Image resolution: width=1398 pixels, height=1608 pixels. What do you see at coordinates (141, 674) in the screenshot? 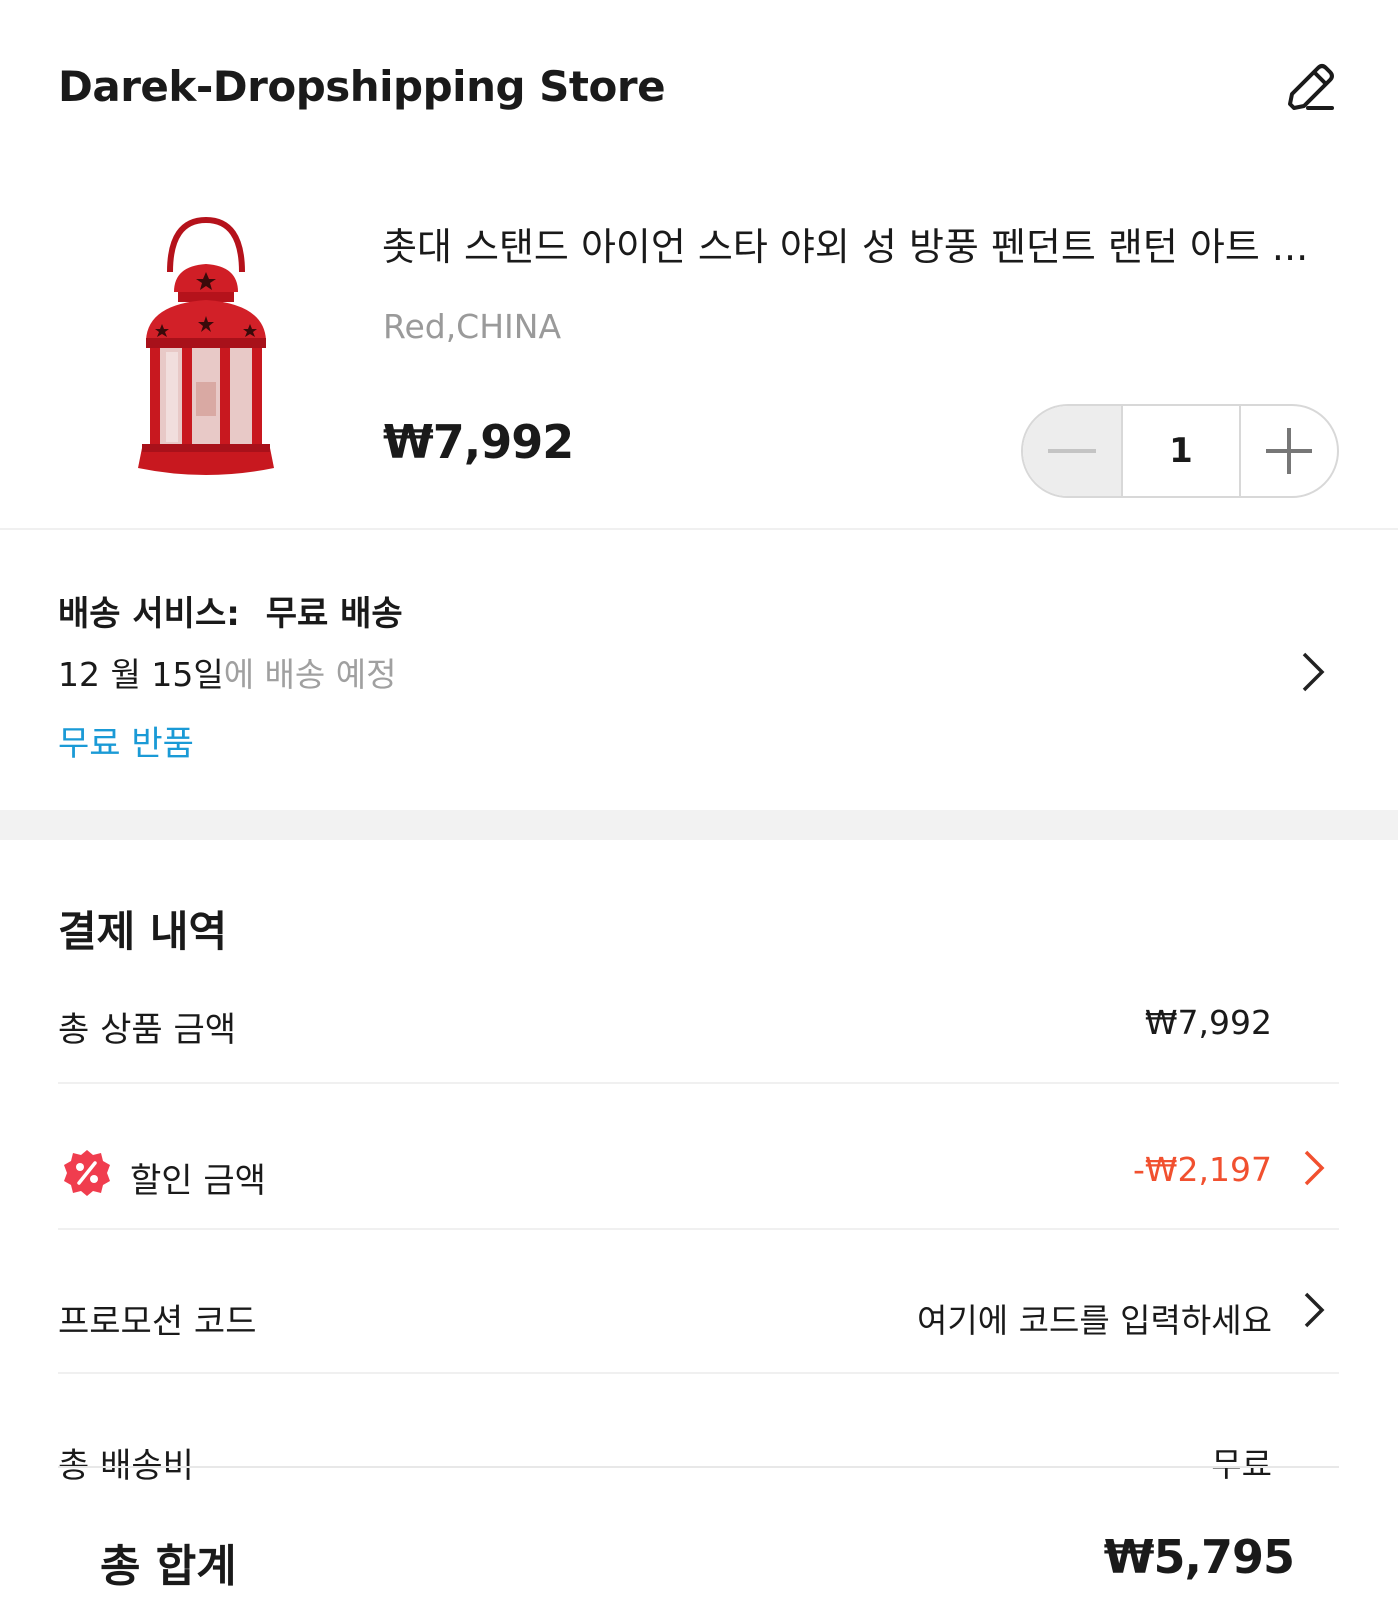
I see `delivery-date: 12 월 15일` at bounding box center [141, 674].